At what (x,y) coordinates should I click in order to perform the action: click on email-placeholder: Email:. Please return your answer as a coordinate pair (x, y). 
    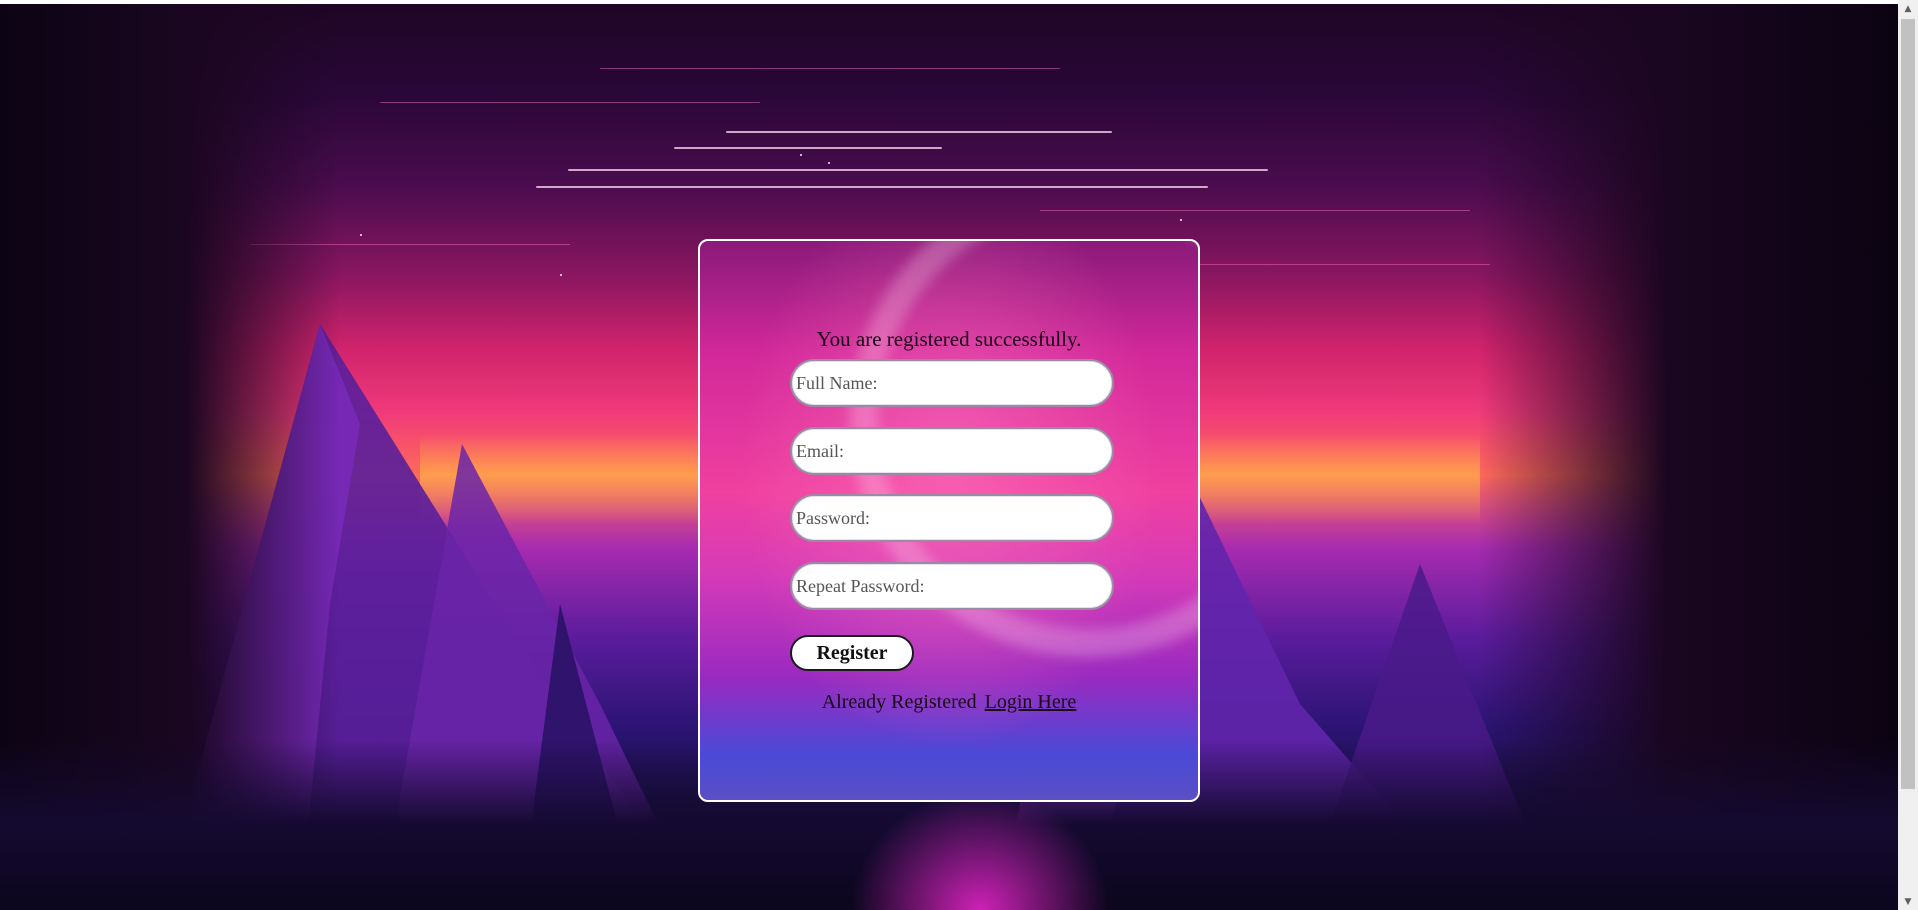
    Looking at the image, I should click on (820, 450).